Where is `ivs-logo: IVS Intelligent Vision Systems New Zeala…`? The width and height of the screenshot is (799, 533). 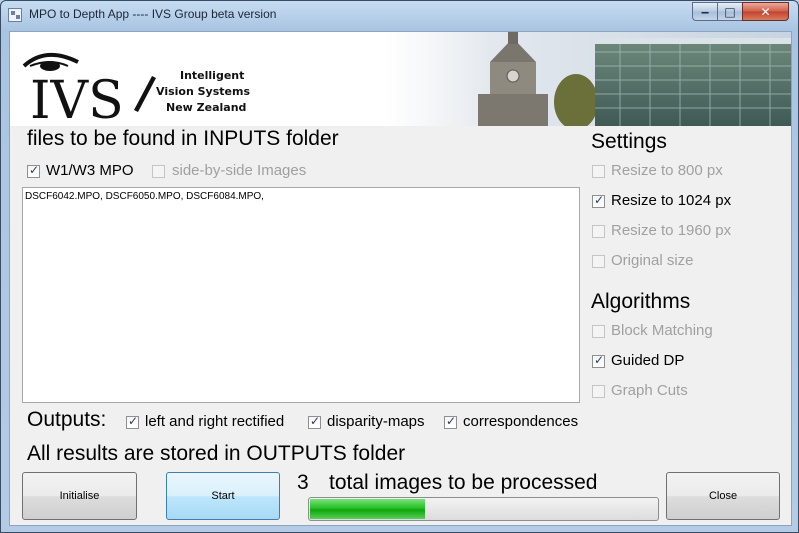 ivs-logo: IVS Intelligent Vision Systems New Zeala… is located at coordinates (136, 87).